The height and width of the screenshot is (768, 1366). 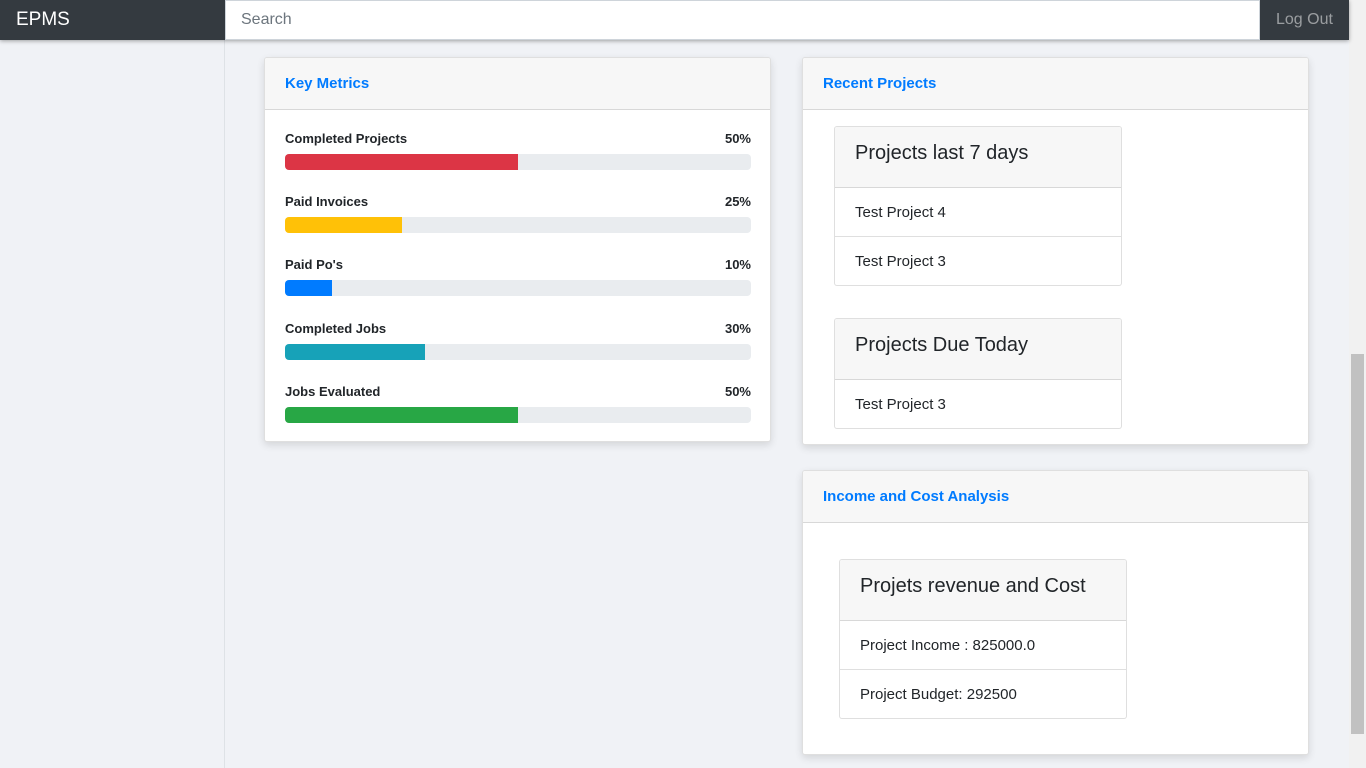 I want to click on revenue-cost-title: Projets revenue and Cost, so click(x=983, y=590).